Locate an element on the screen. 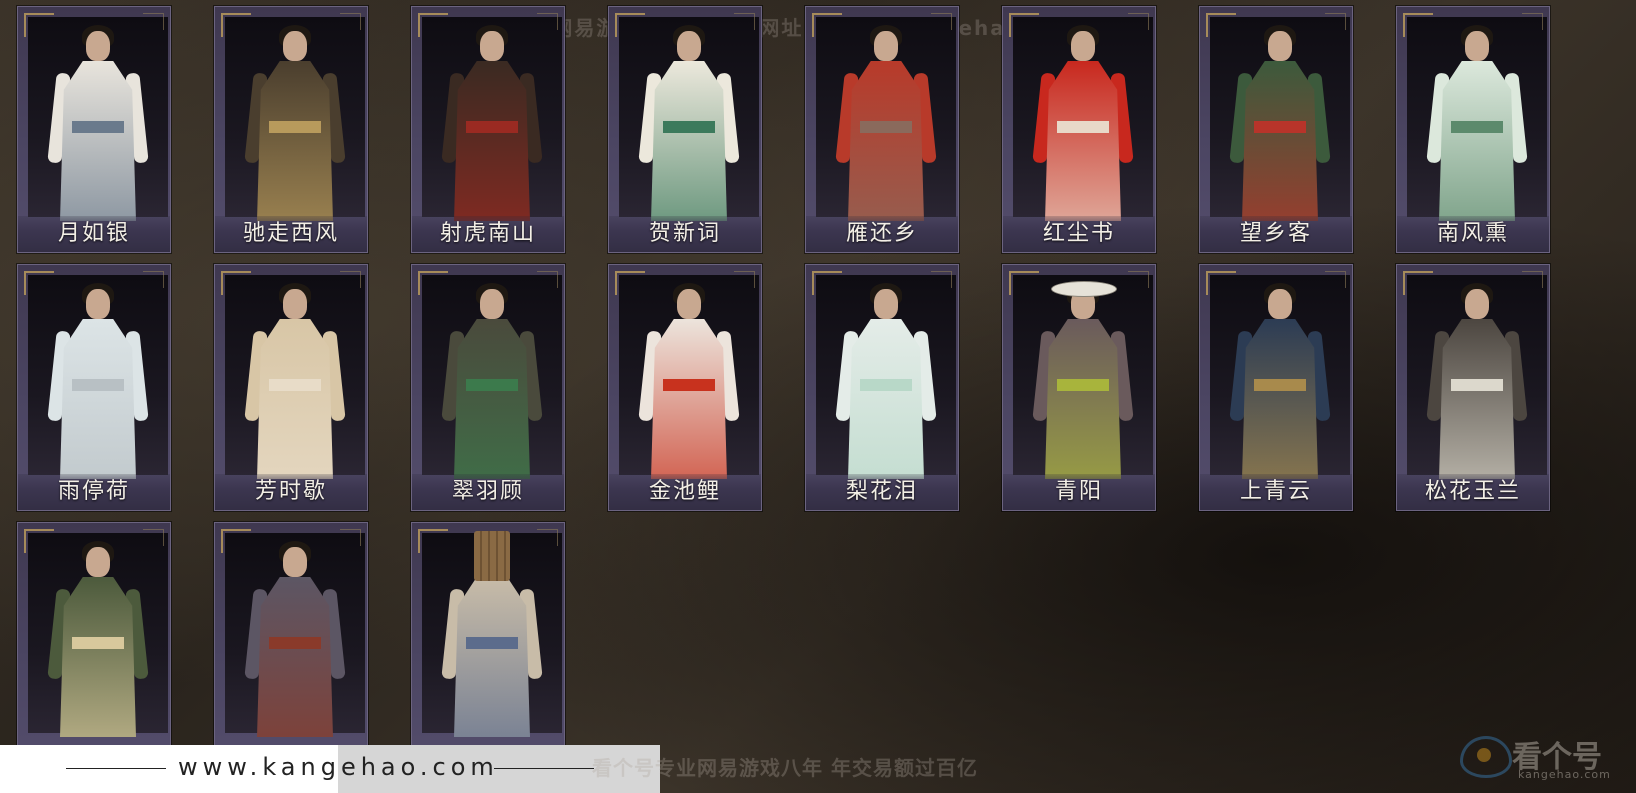  character-card: 南风熏 is located at coordinates (1473, 129).